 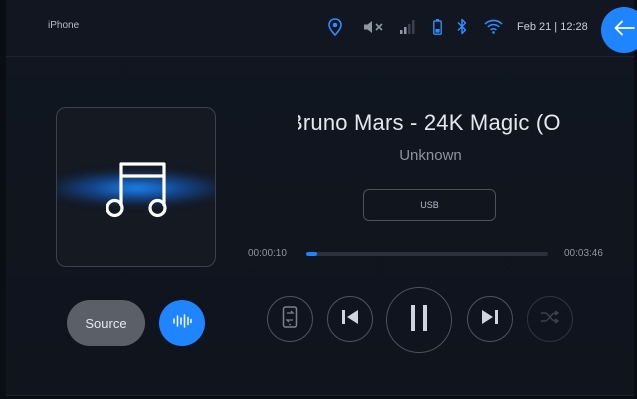 I want to click on skip-next-icon, so click(x=490, y=319).